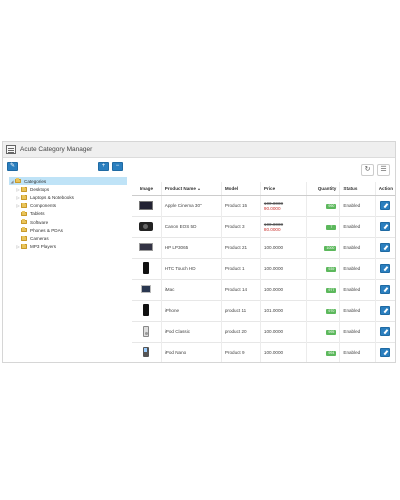 The image size is (400, 500). What do you see at coordinates (191, 351) in the screenshot?
I see `product-name: iPod Nano` at bounding box center [191, 351].